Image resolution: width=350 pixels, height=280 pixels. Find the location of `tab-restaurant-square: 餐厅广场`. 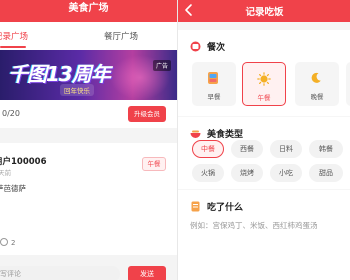

tab-restaurant-square: 餐厅广场 is located at coordinates (121, 36).